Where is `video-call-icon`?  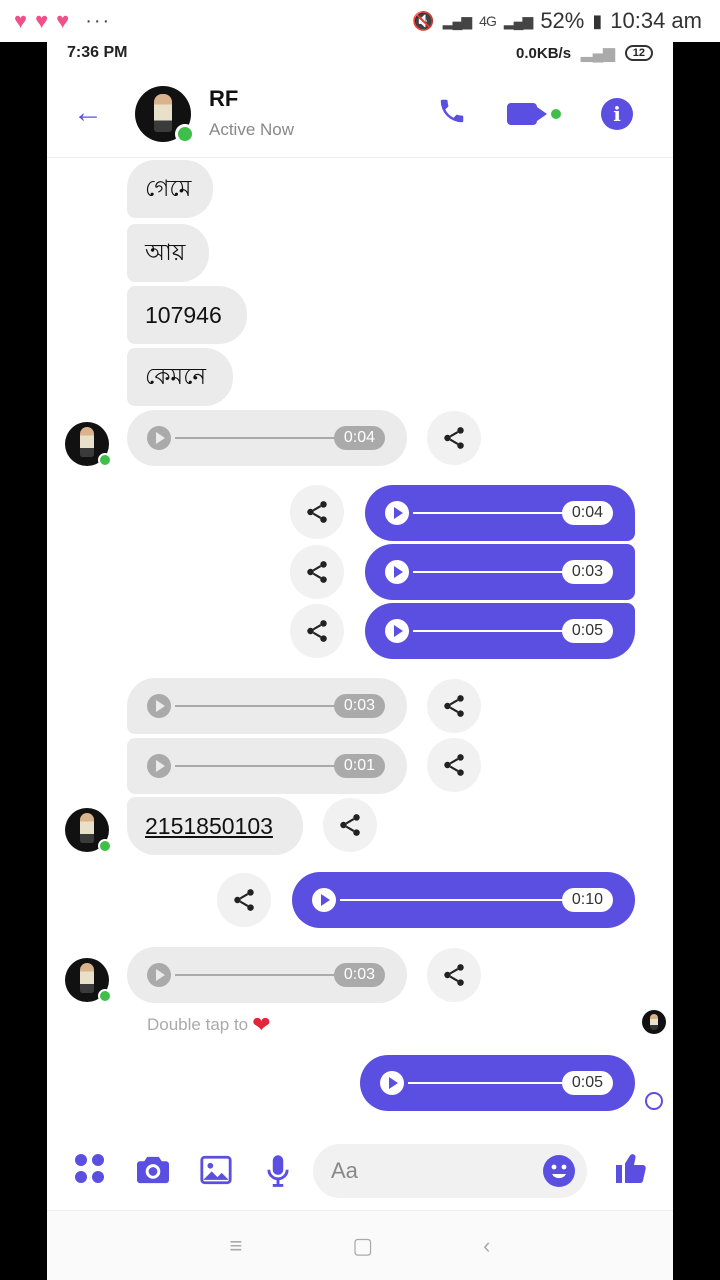
video-call-icon is located at coordinates (534, 114).